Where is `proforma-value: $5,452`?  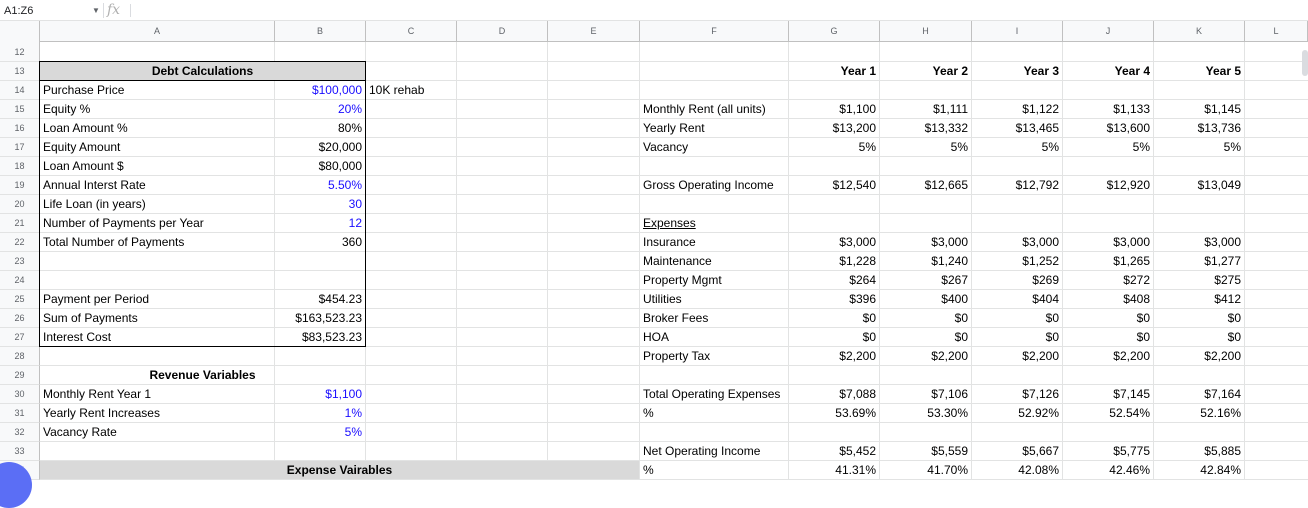 proforma-value: $5,452 is located at coordinates (857, 451).